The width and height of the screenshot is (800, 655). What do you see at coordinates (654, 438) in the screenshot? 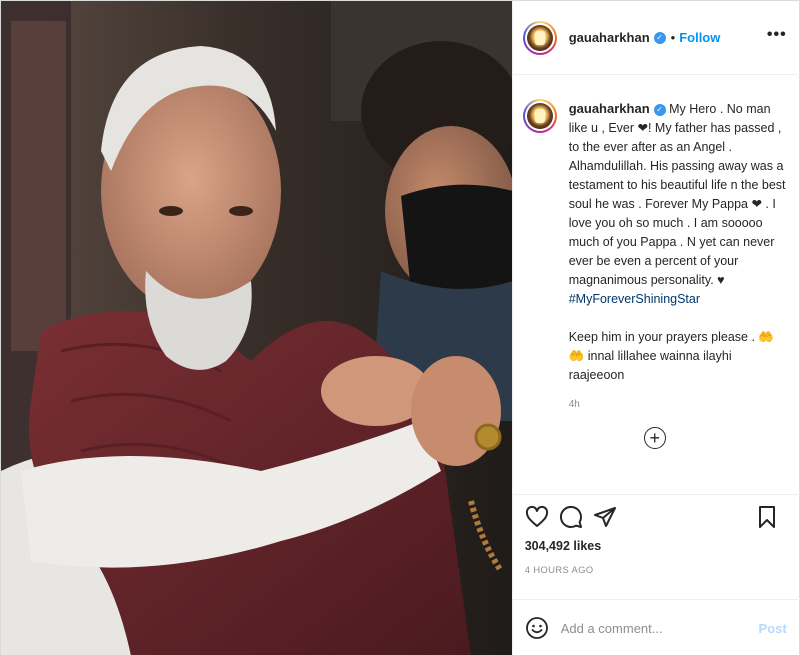
I see `plus-circle-icon: +` at bounding box center [654, 438].